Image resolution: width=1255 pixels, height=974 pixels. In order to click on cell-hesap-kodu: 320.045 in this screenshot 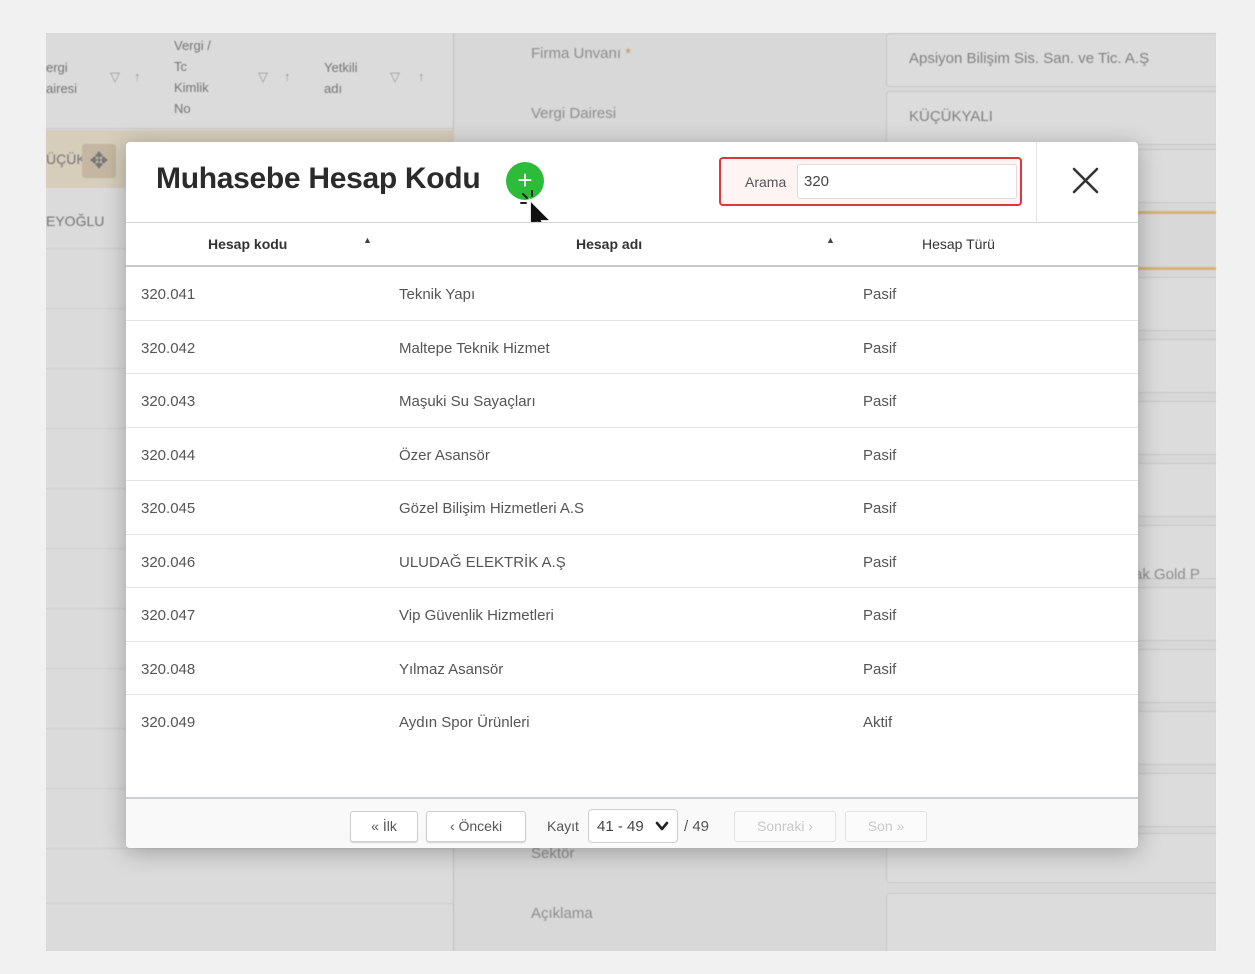, I will do `click(168, 508)`.